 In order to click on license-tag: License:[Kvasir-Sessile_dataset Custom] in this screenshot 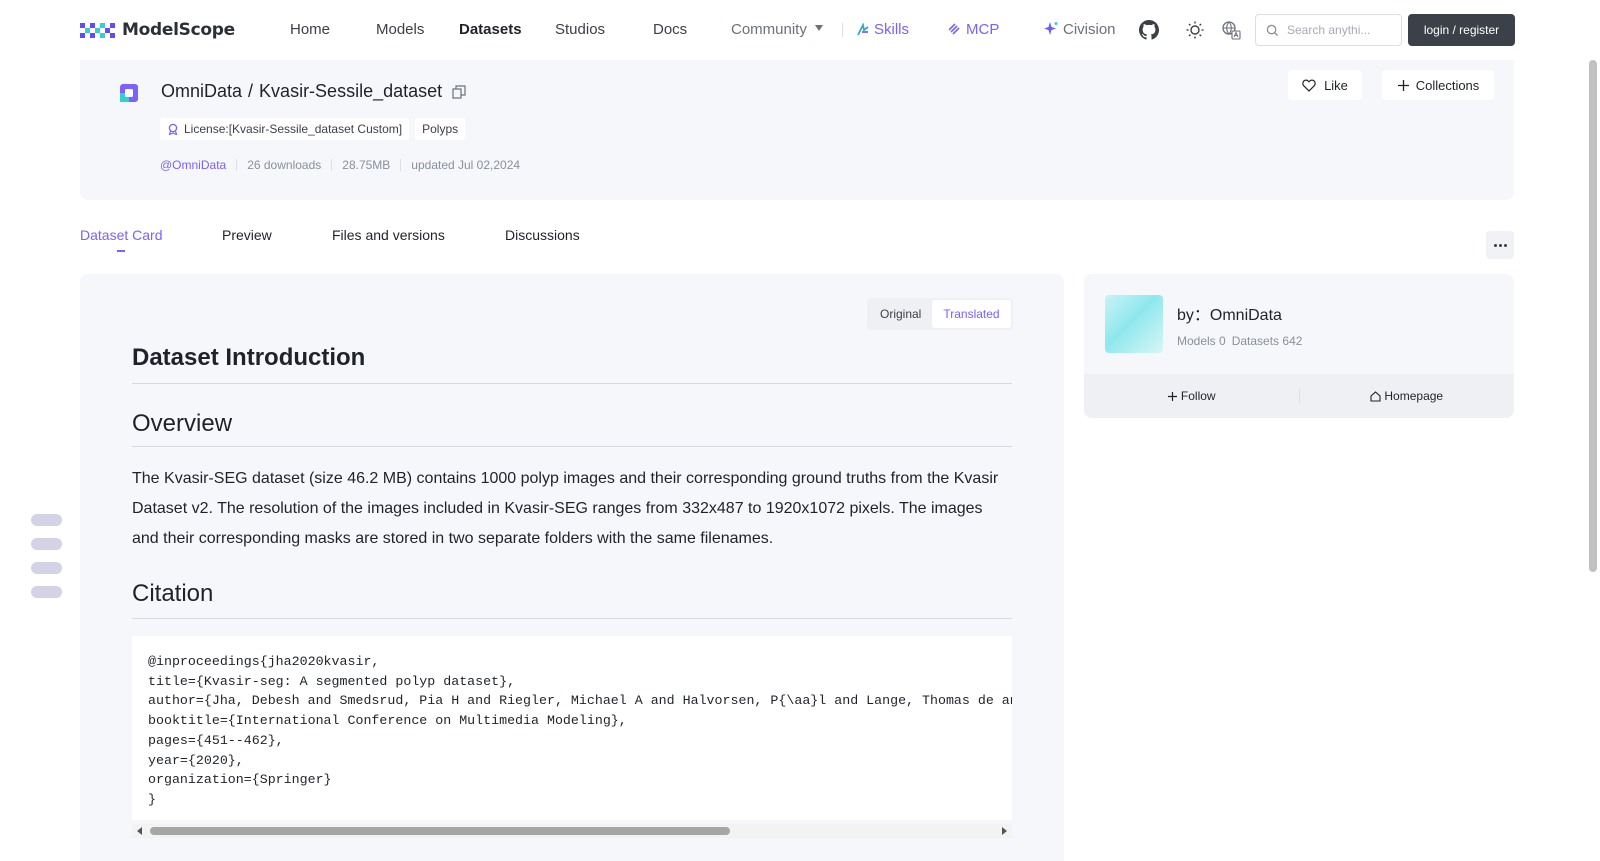, I will do `click(285, 129)`.